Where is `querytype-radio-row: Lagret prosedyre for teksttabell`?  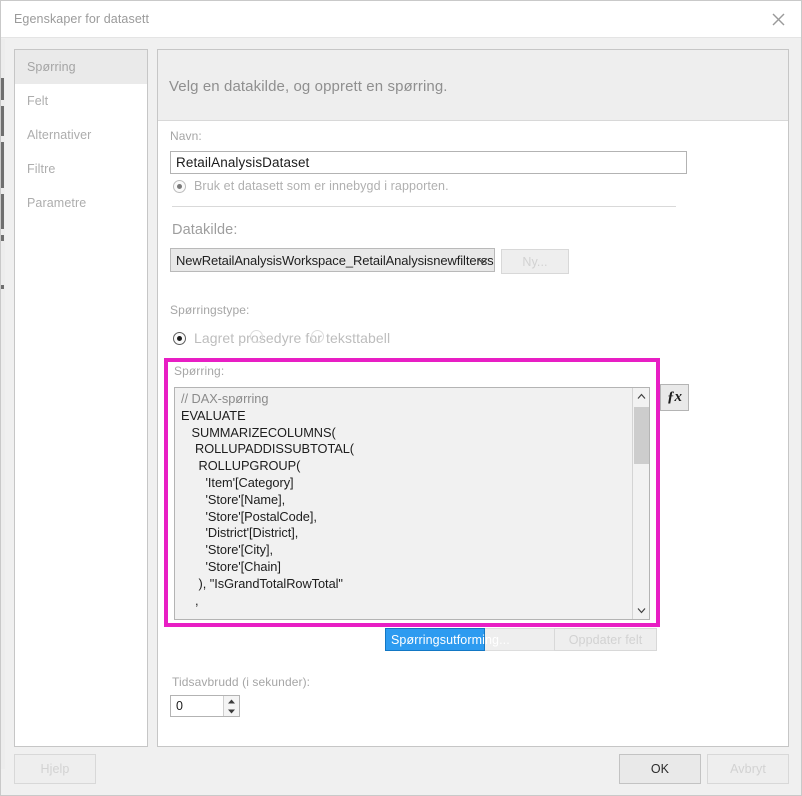
querytype-radio-row: Lagret prosedyre for teksttabell is located at coordinates (281, 338).